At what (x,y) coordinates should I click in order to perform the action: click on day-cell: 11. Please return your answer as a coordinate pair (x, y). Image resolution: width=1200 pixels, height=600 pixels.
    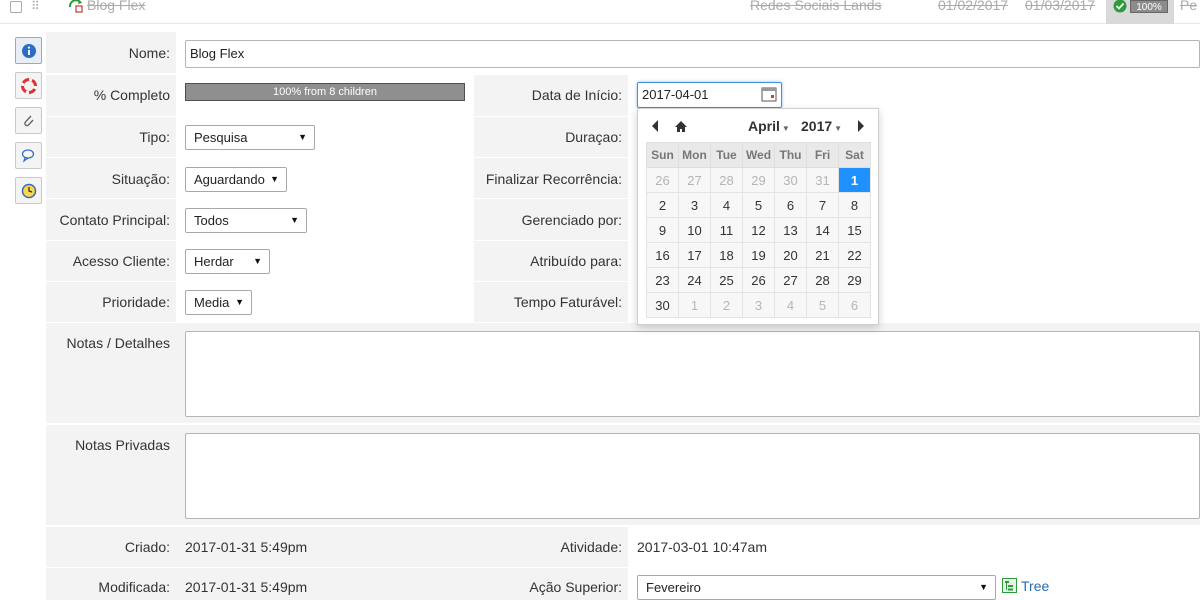
    Looking at the image, I should click on (726, 230).